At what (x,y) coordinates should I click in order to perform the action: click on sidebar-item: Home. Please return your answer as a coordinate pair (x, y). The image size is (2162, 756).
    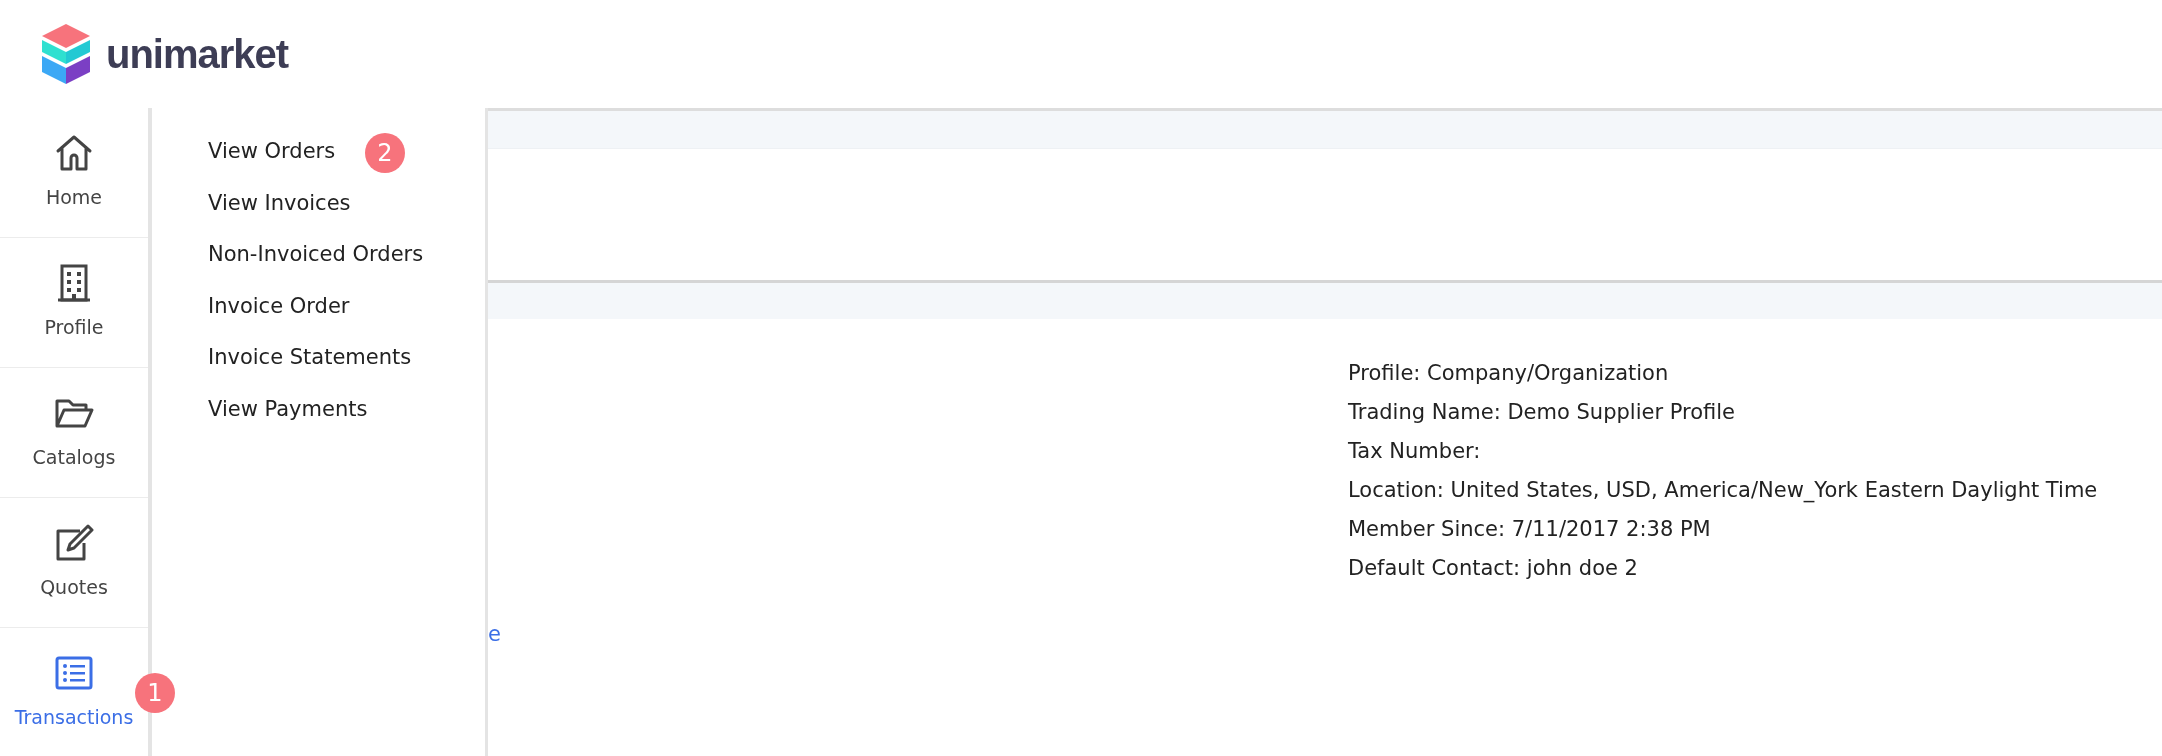
    Looking at the image, I should click on (74, 173).